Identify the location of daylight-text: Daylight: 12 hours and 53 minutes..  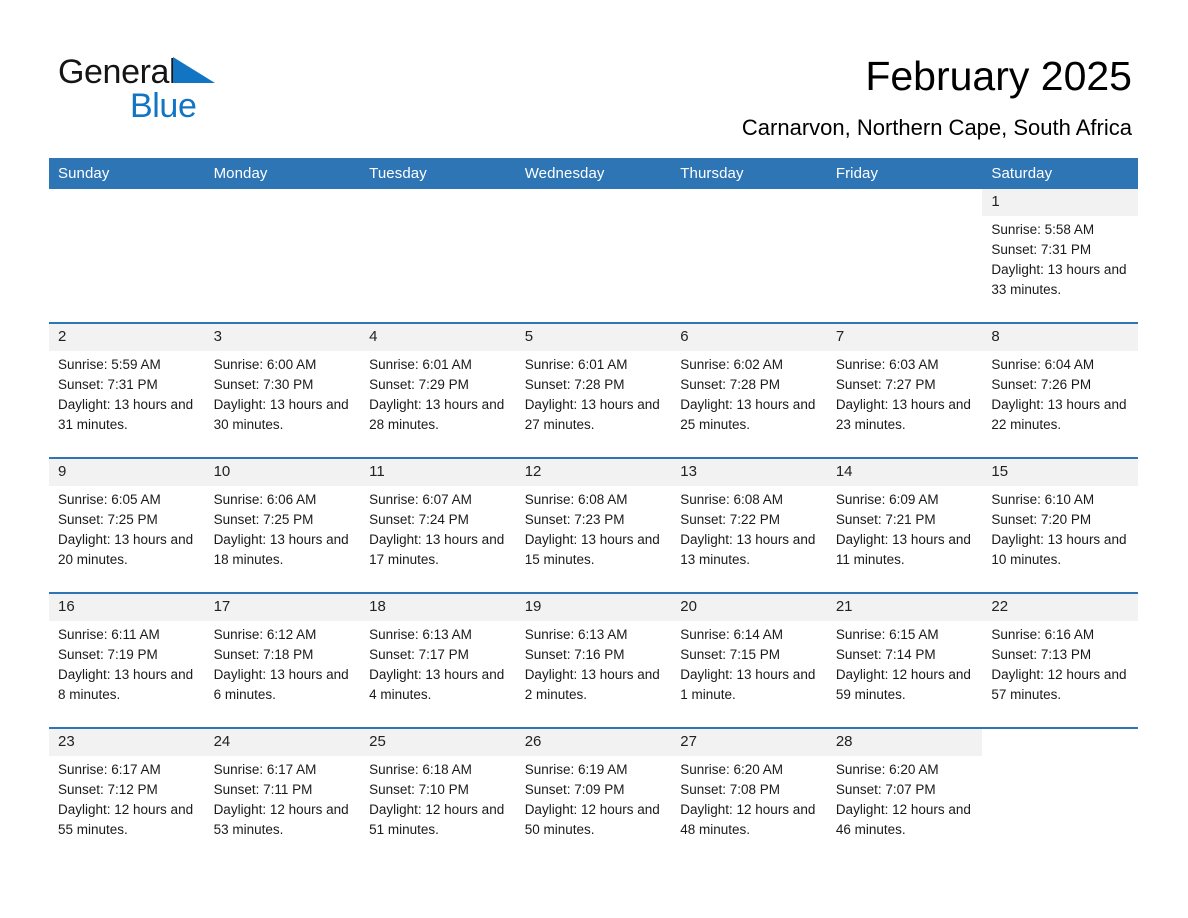
(281, 819).